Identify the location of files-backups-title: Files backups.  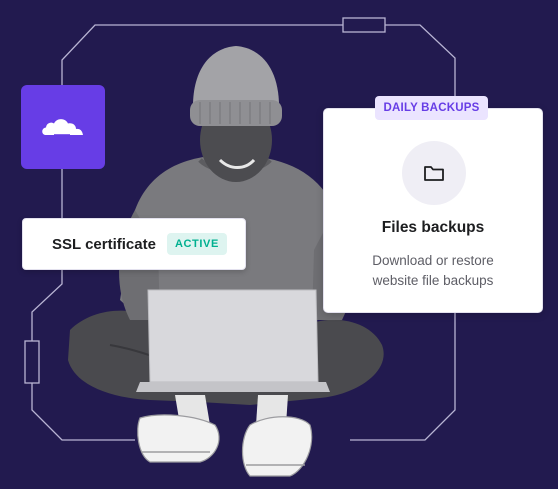
(433, 227).